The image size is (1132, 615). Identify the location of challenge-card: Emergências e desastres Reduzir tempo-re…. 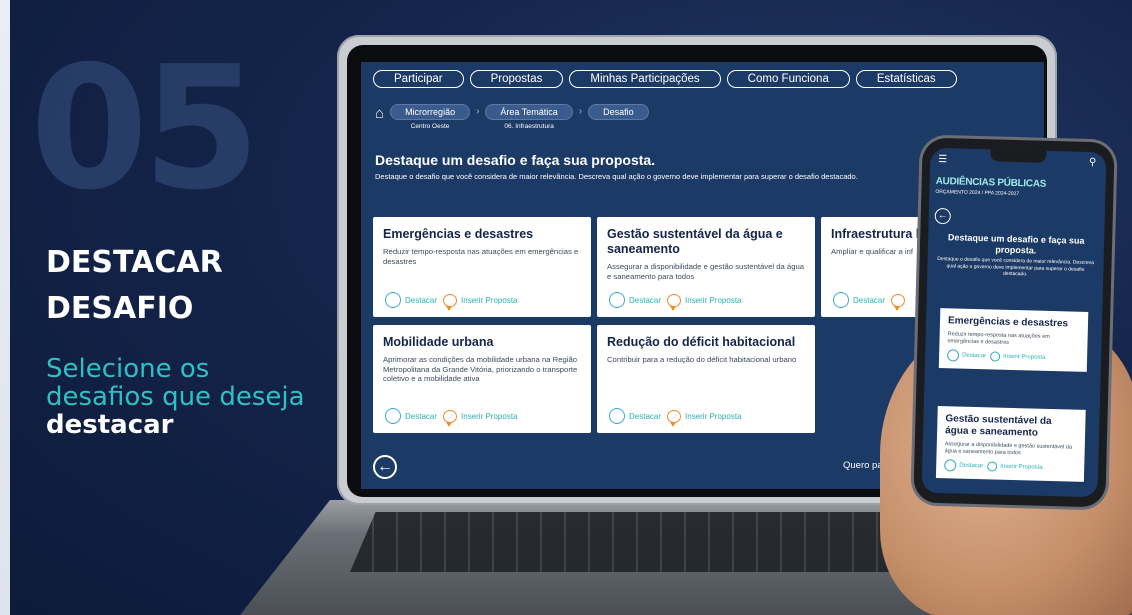
(482, 267).